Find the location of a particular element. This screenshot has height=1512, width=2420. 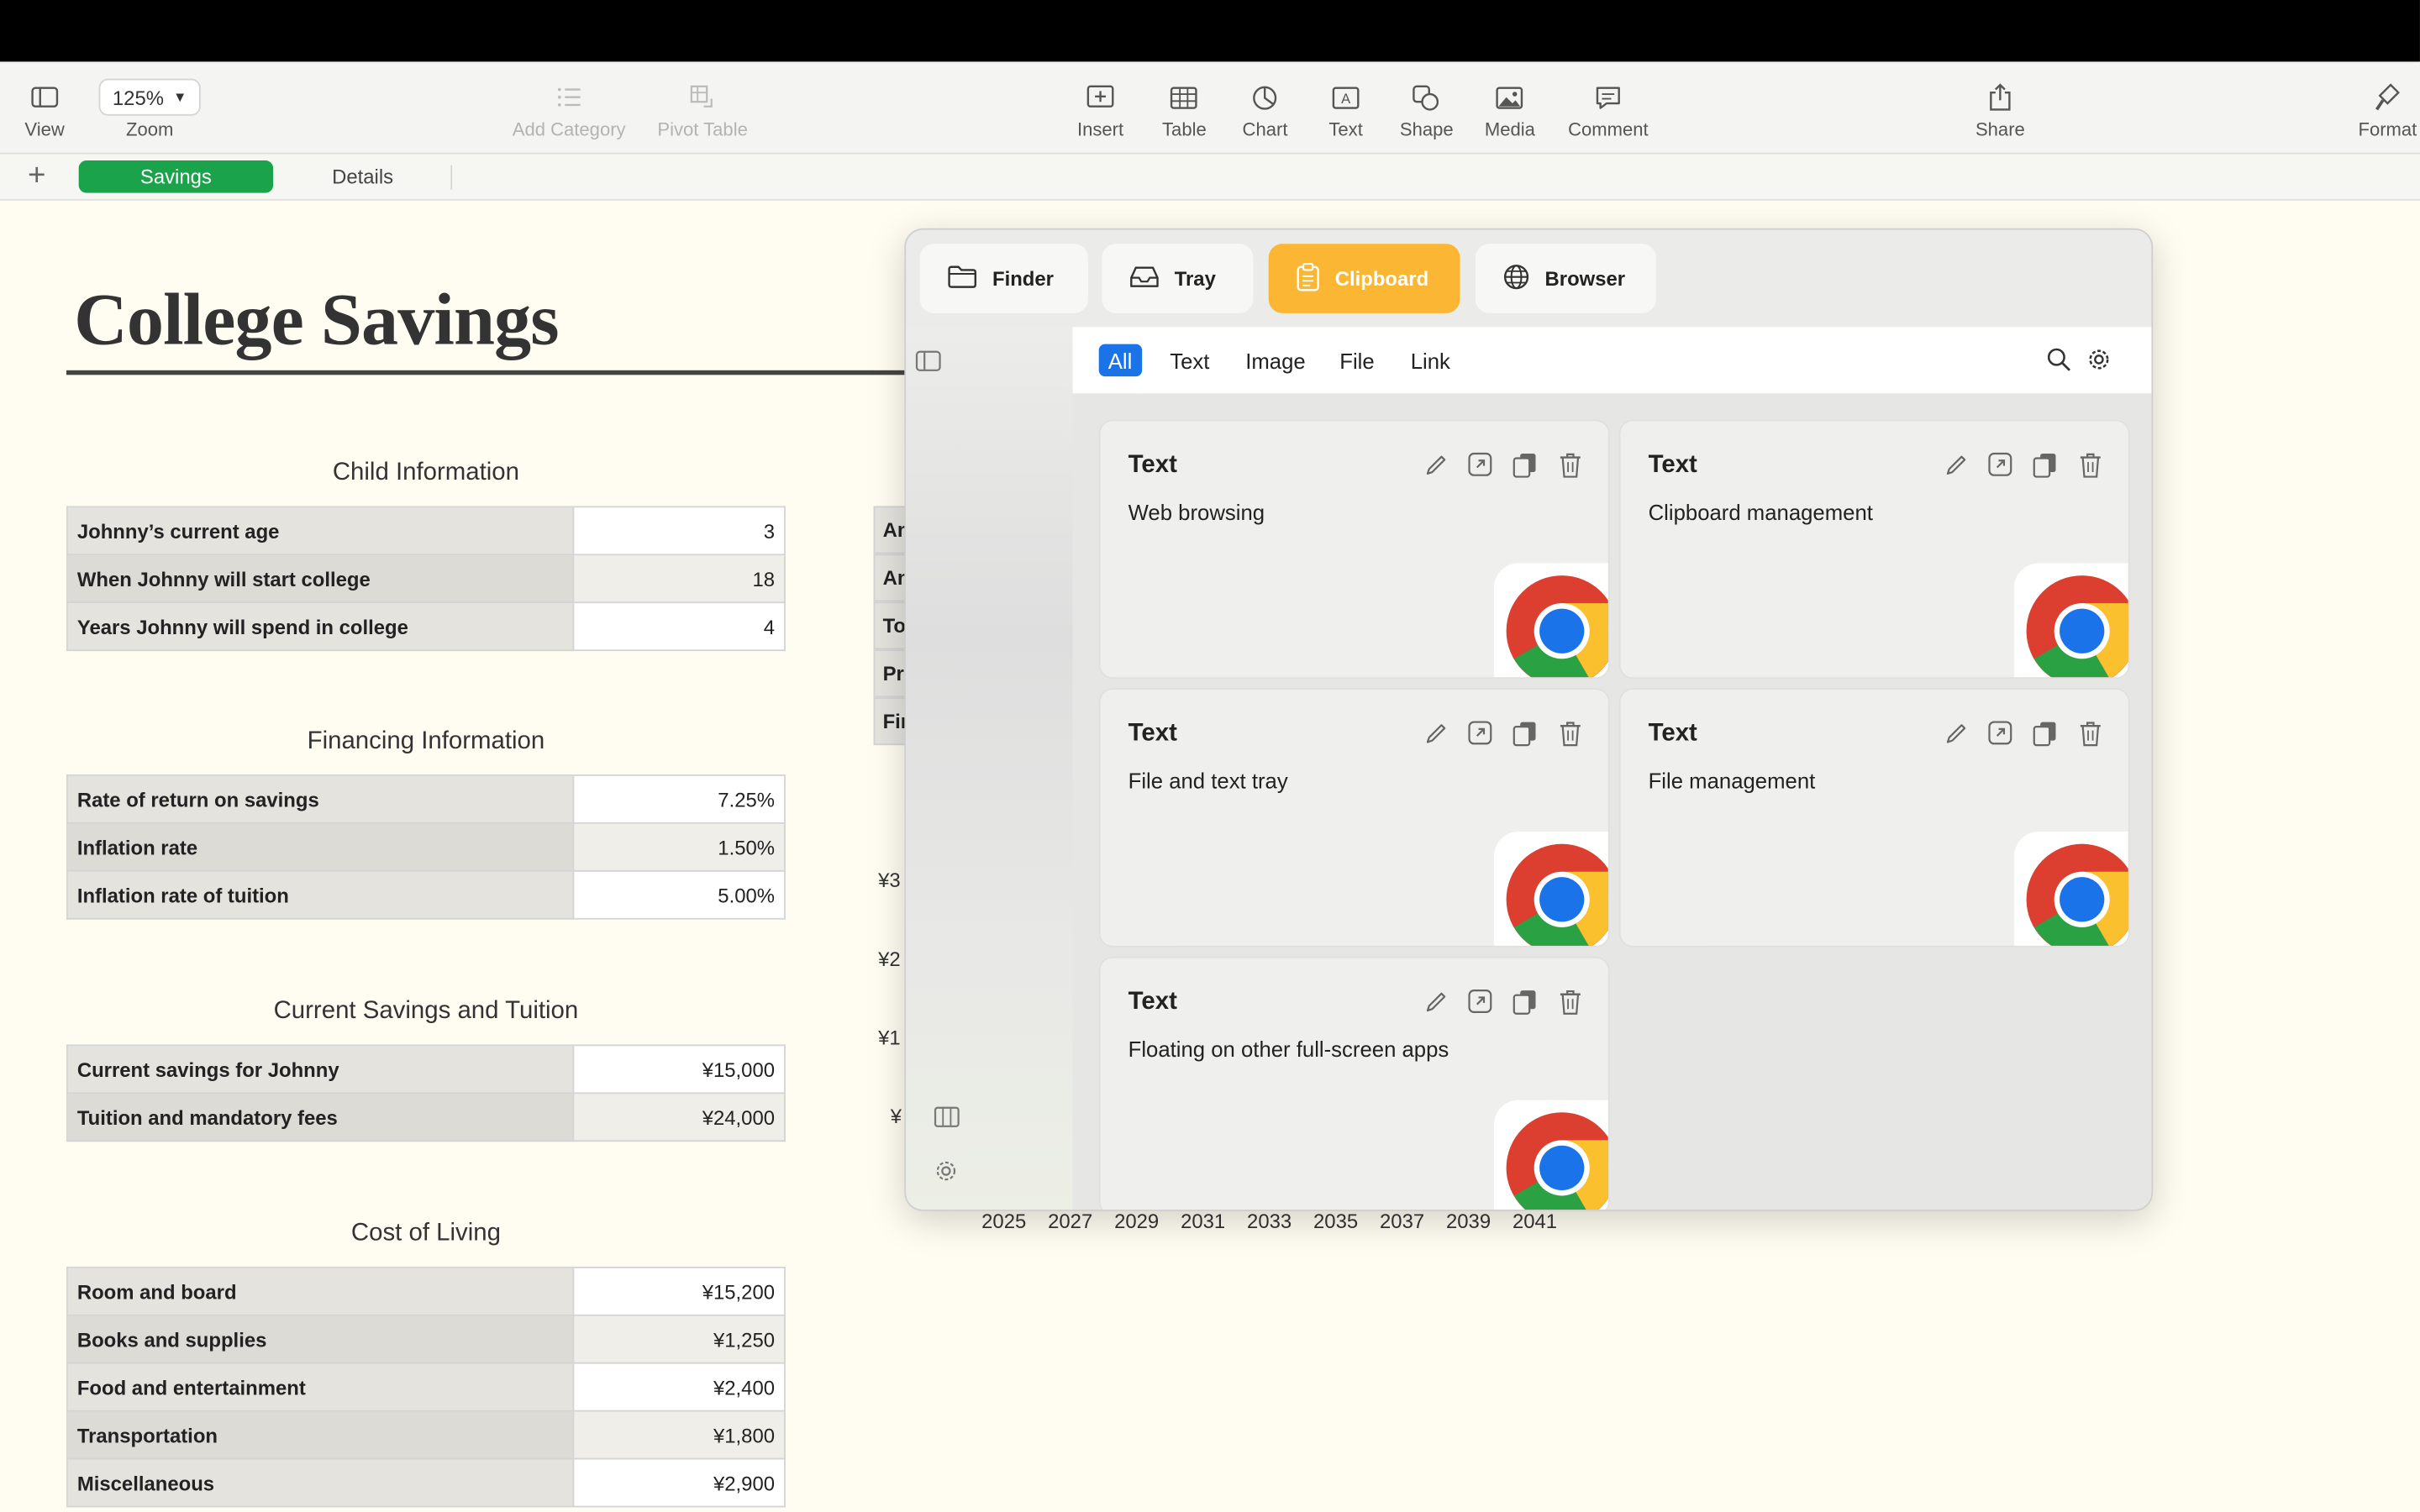

row-label: Books and supplies is located at coordinates (321, 1339).